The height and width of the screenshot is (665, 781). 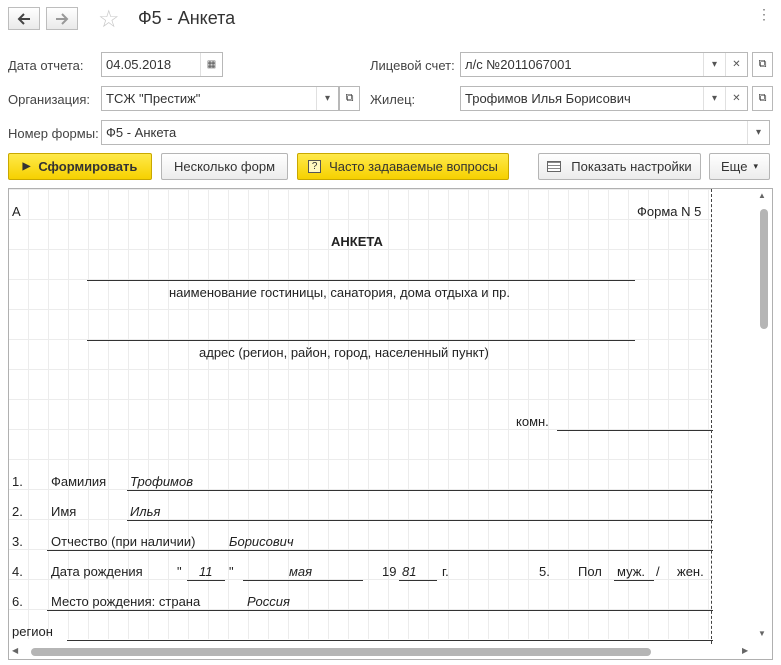 What do you see at coordinates (409, 571) in the screenshot?
I see `birth-year-value: 81` at bounding box center [409, 571].